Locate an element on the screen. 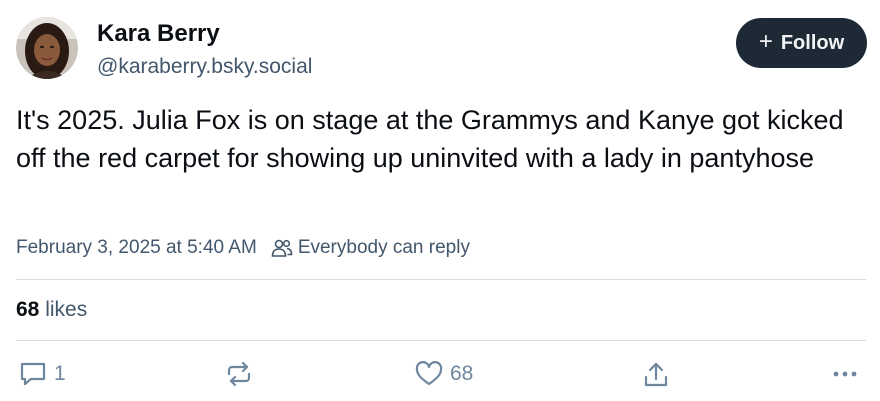 Image resolution: width=880 pixels, height=401 pixels. likes-count: 68 is located at coordinates (28, 309).